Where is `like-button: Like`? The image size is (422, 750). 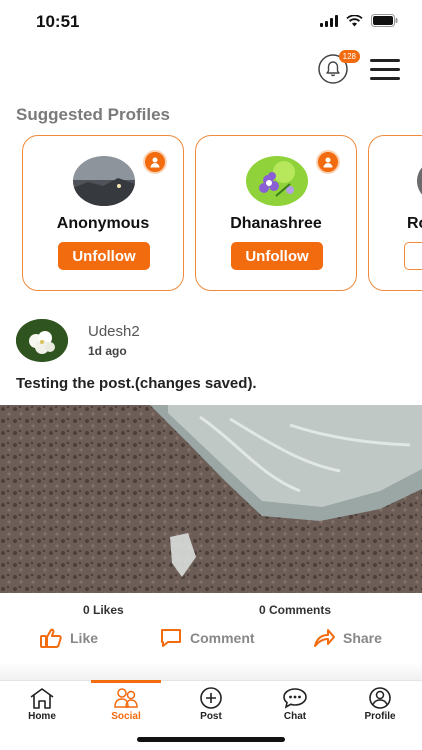 like-button: Like is located at coordinates (69, 638).